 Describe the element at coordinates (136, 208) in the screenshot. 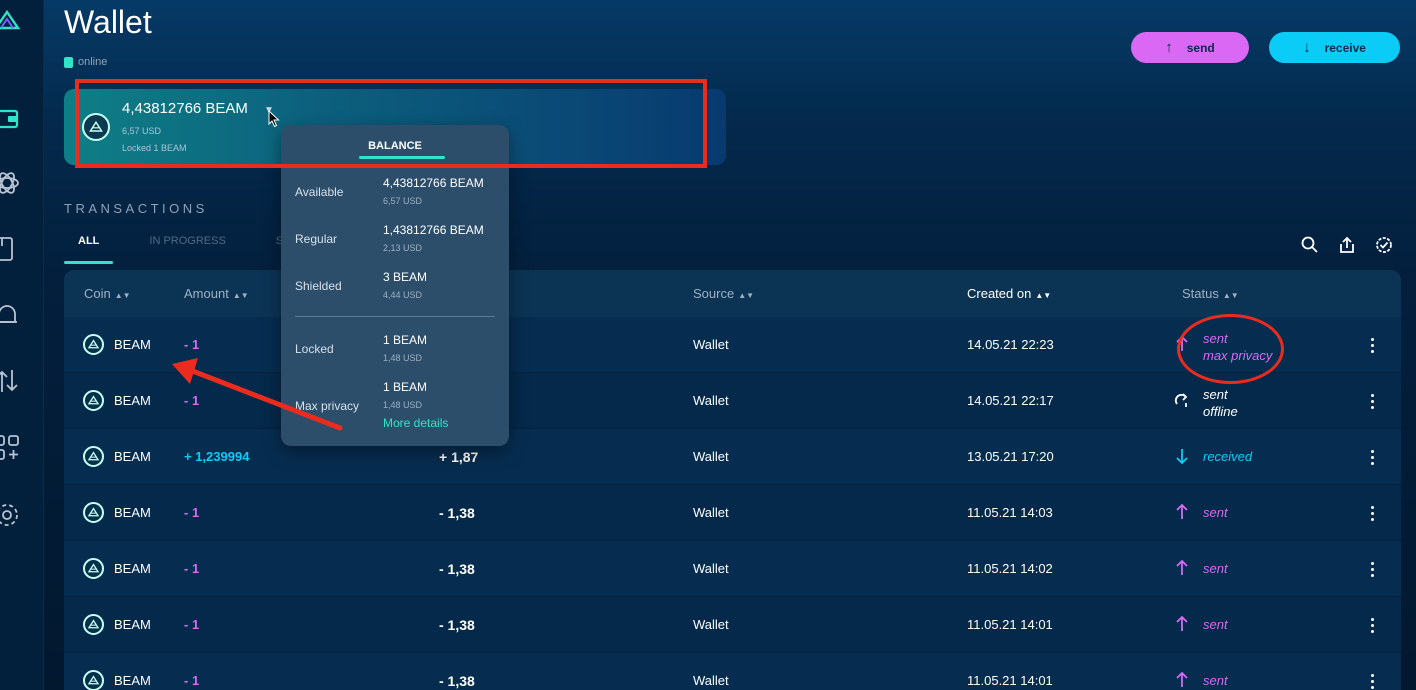

I see `transactions-title: TRANSACTIONS` at that location.